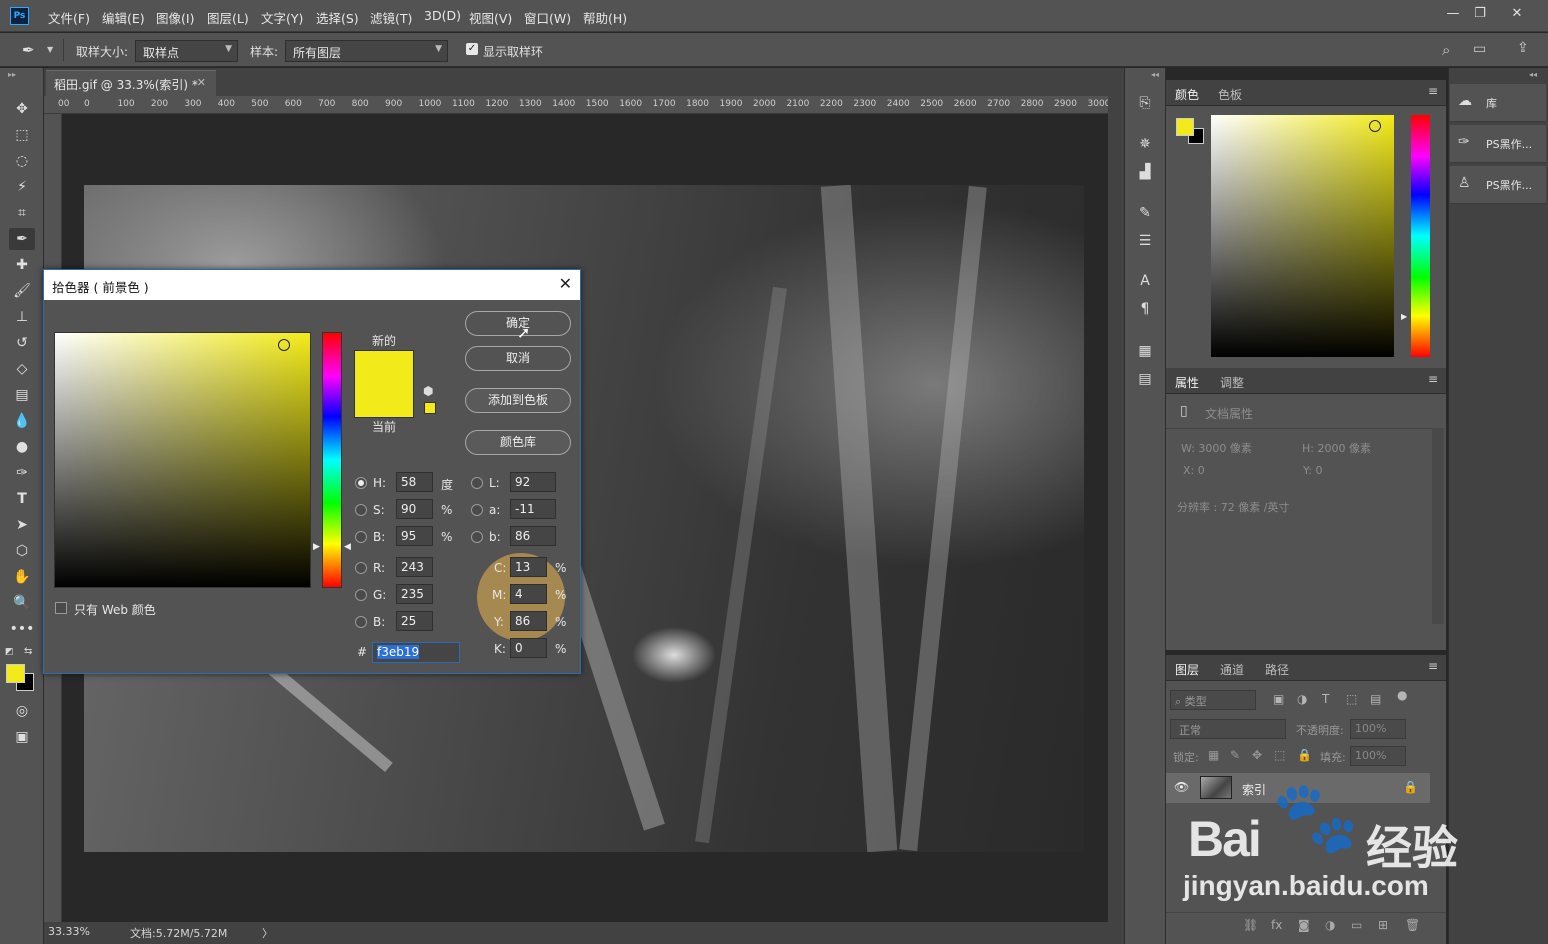  Describe the element at coordinates (284, 345) in the screenshot. I see `color-field-marker` at that location.